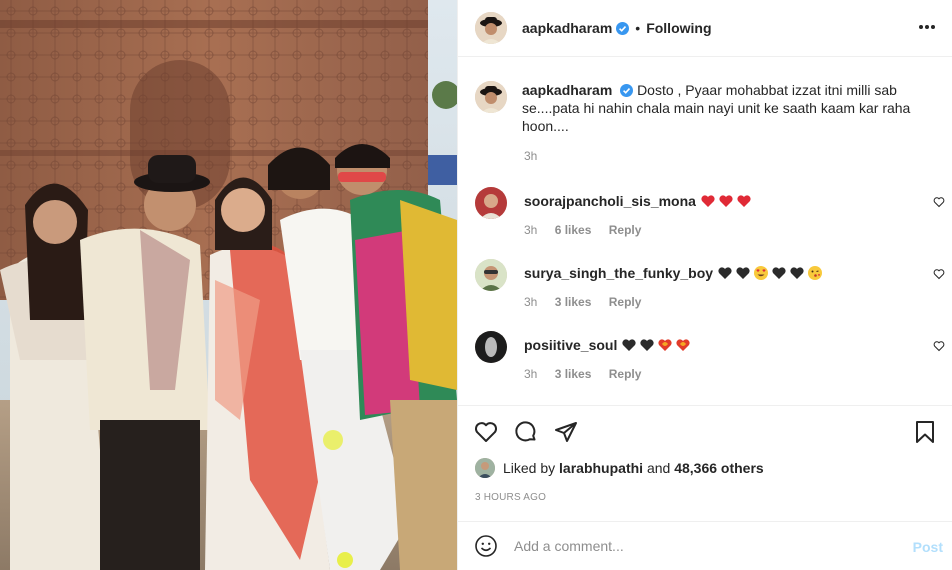 The height and width of the screenshot is (570, 952). I want to click on following-button: Following, so click(678, 28).